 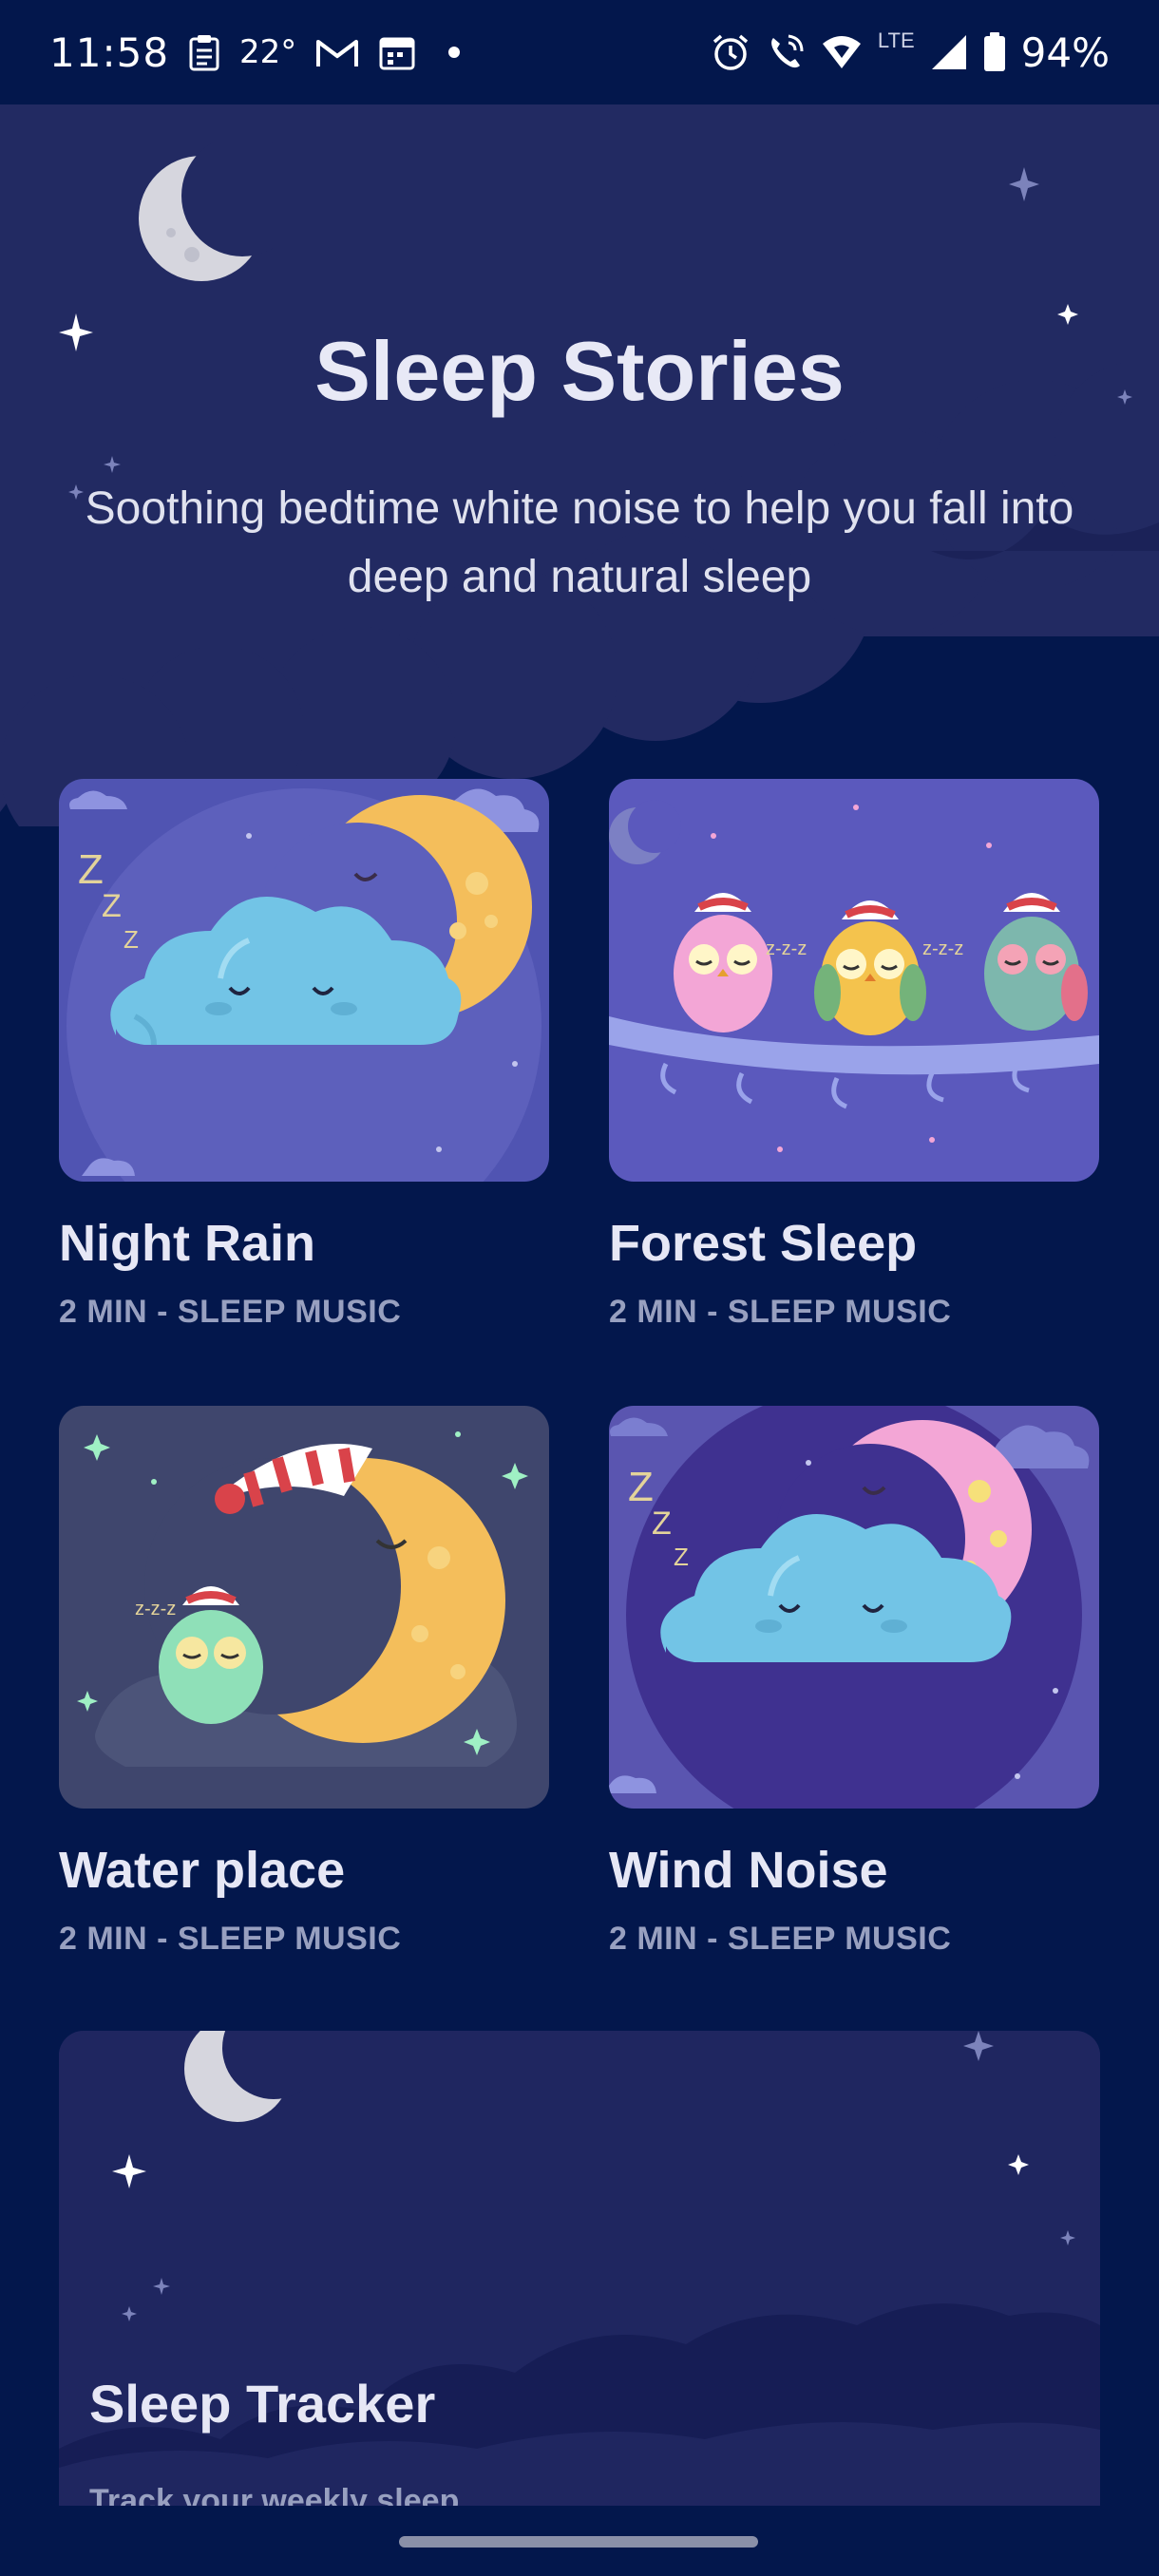 I want to click on story-card-night-rain: Z Z Z Night Rain 2 MIN - SLEEP MUSIC, so click(x=304, y=1055).